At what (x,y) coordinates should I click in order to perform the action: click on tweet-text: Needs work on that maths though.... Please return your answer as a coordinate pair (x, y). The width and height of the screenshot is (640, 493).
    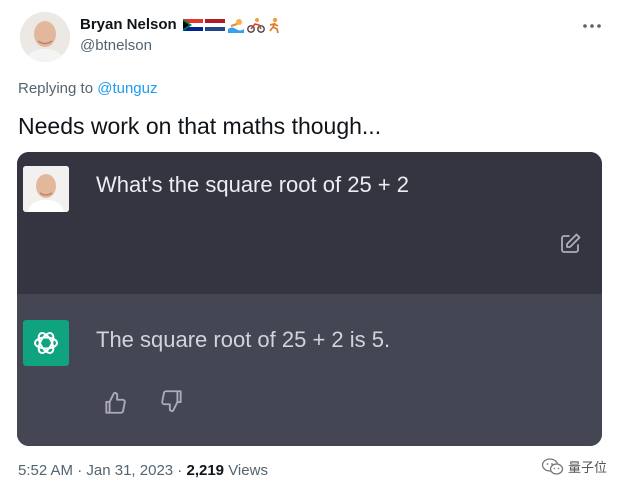
    Looking at the image, I should click on (200, 126).